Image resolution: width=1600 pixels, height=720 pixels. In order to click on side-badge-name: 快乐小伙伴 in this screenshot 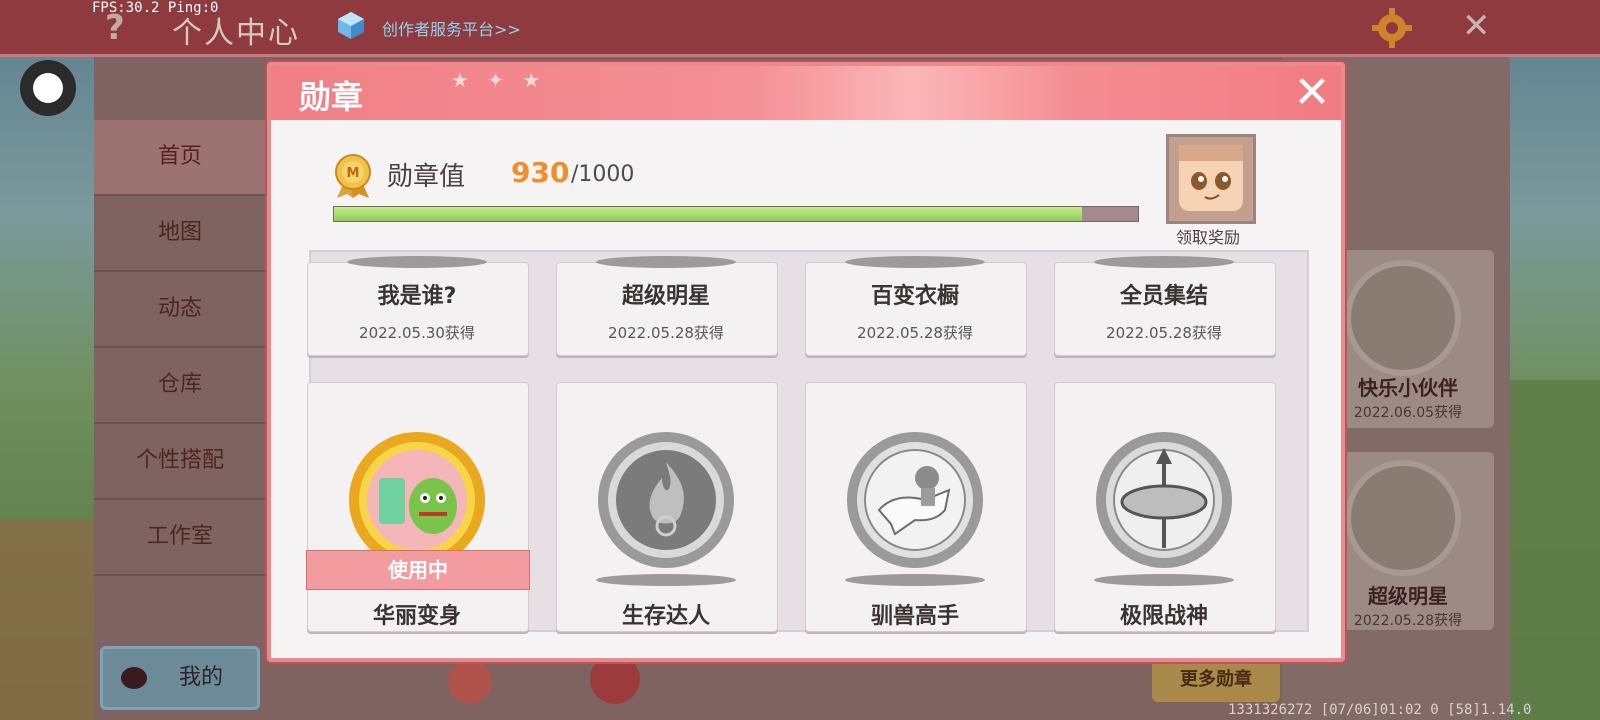, I will do `click(1408, 388)`.